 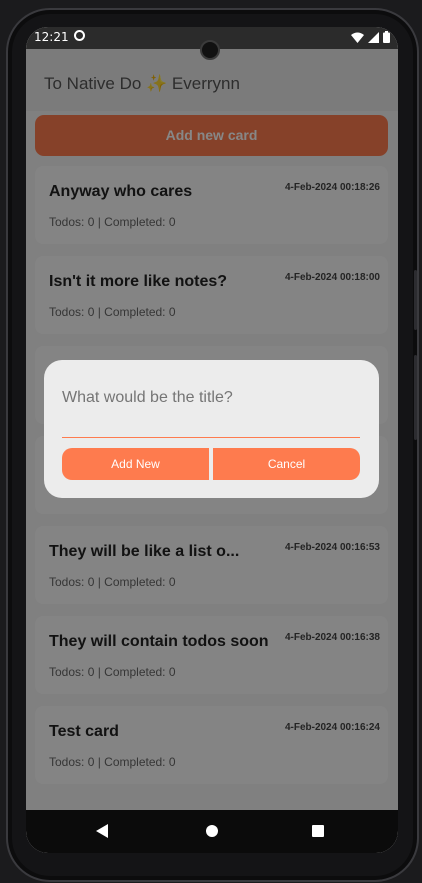 What do you see at coordinates (357, 37) in the screenshot?
I see `wifi-icon` at bounding box center [357, 37].